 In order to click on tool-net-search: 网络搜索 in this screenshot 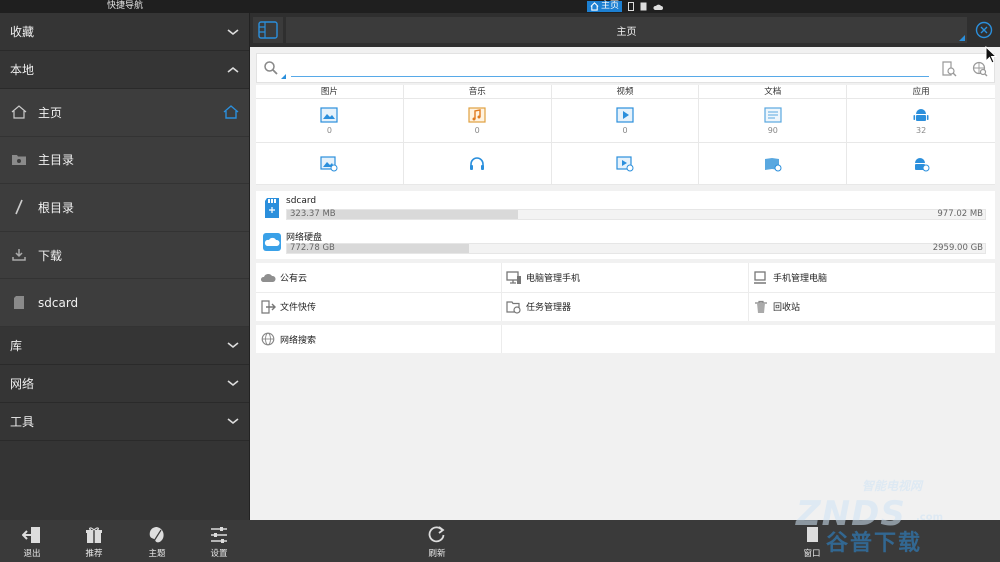, I will do `click(380, 339)`.